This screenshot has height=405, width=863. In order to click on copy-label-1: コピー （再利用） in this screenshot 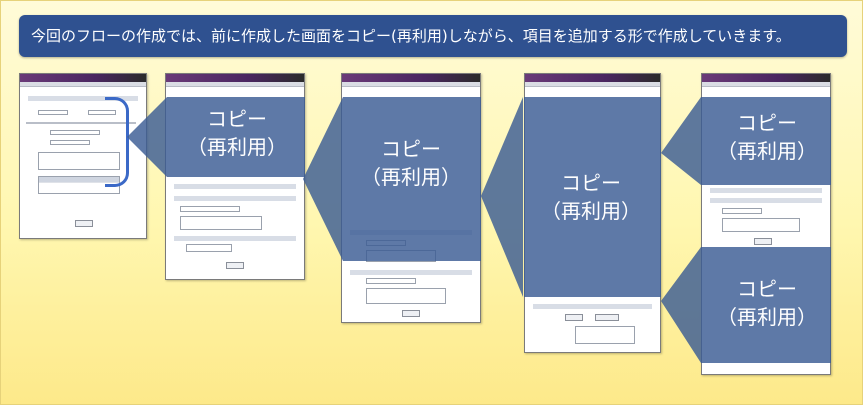, I will do `click(237, 133)`.